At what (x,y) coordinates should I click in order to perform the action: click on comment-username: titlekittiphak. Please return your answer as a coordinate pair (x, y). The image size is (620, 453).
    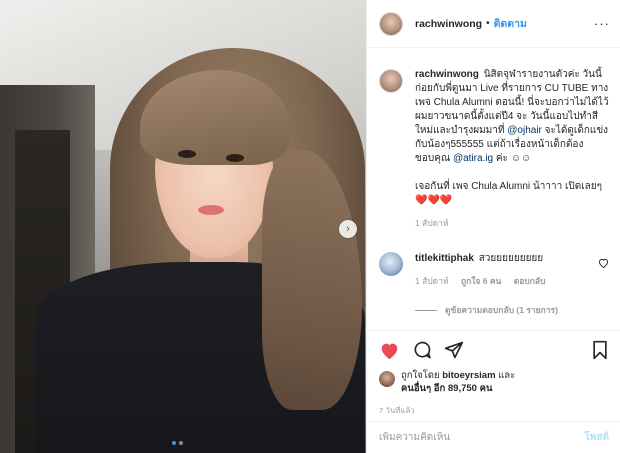
    Looking at the image, I should click on (444, 258).